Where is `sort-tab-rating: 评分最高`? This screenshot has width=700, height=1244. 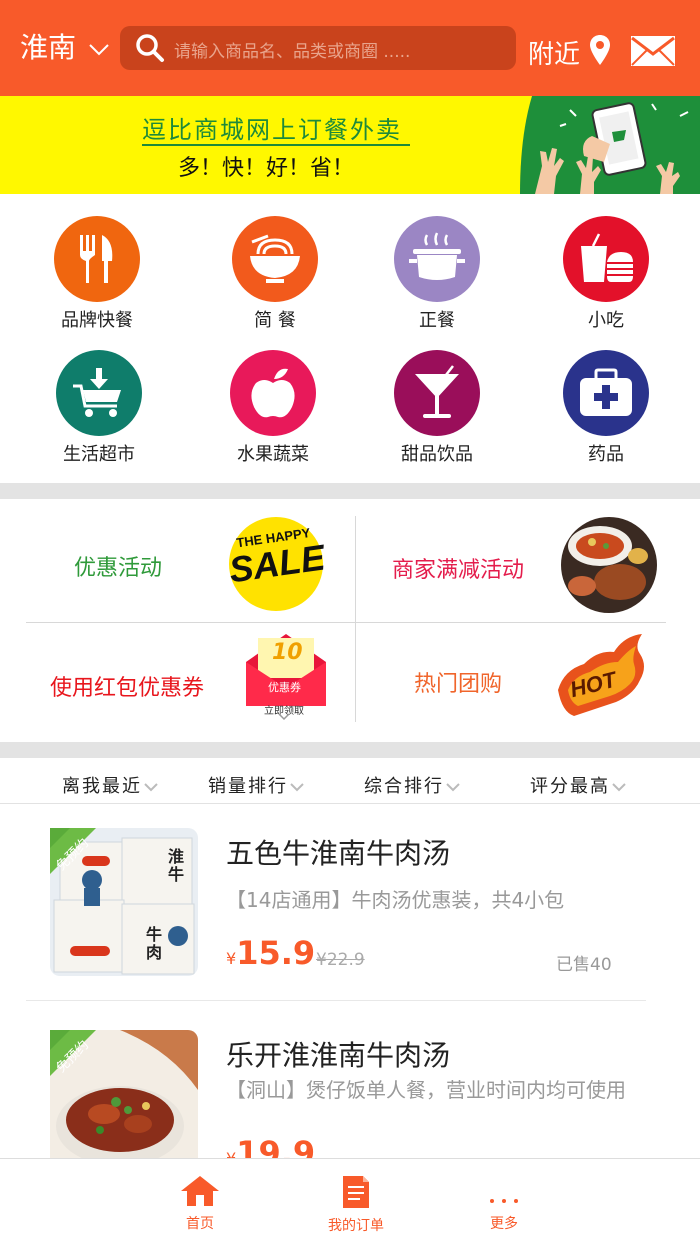 sort-tab-rating: 评分最高 is located at coordinates (578, 785).